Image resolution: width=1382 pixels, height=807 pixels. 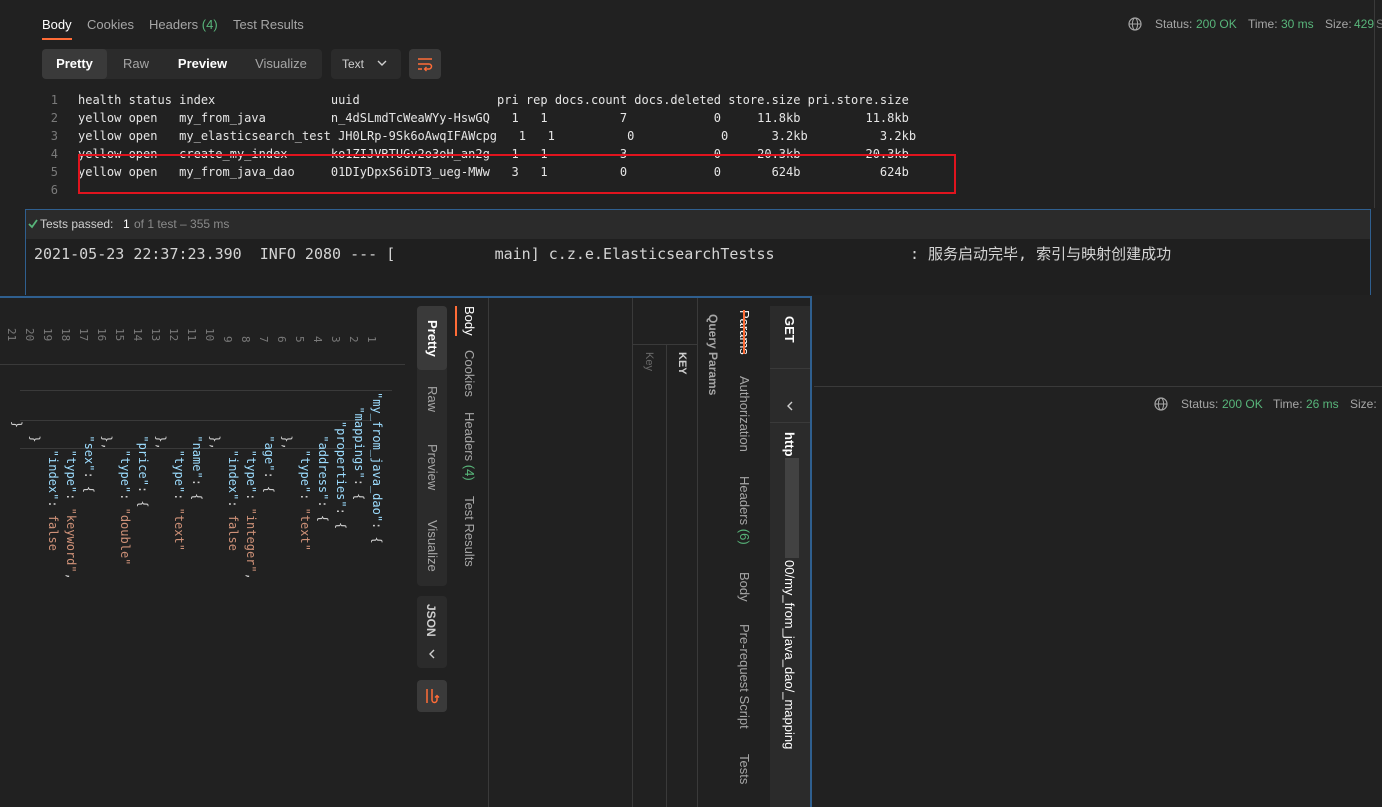 I want to click on line-number: 12, so click(x=173, y=335).